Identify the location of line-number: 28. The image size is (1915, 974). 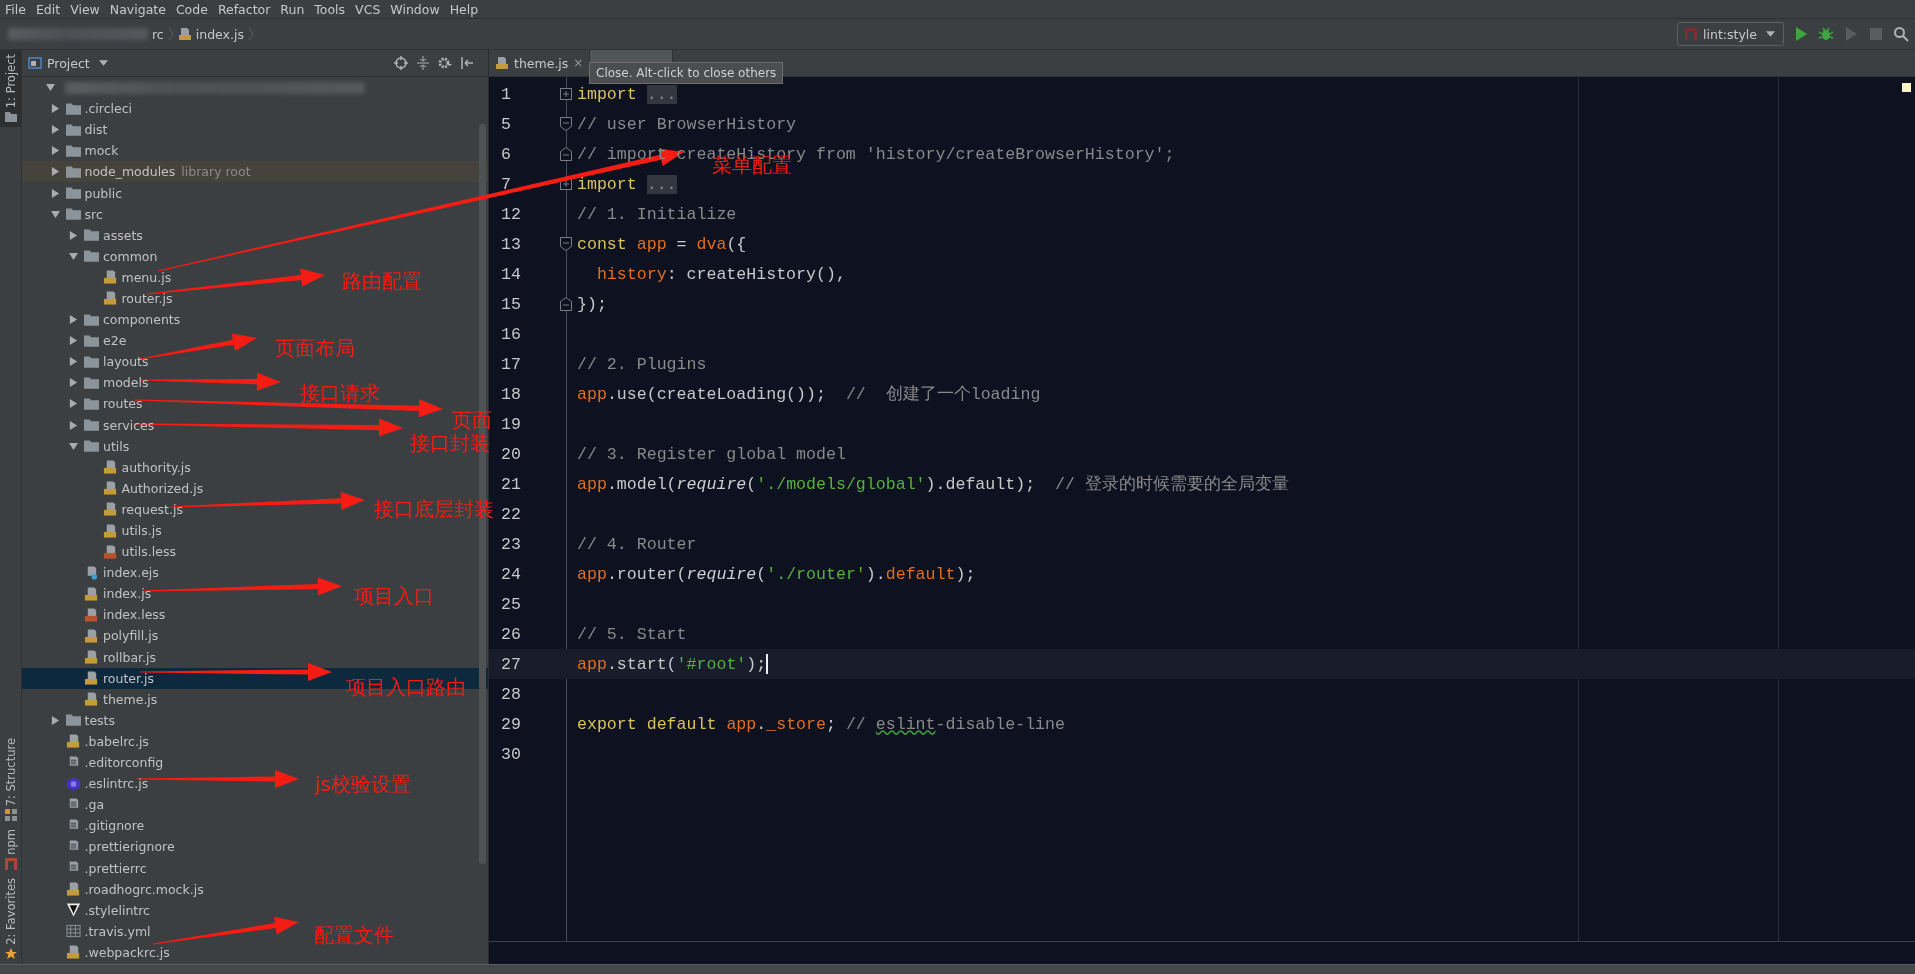
(511, 694).